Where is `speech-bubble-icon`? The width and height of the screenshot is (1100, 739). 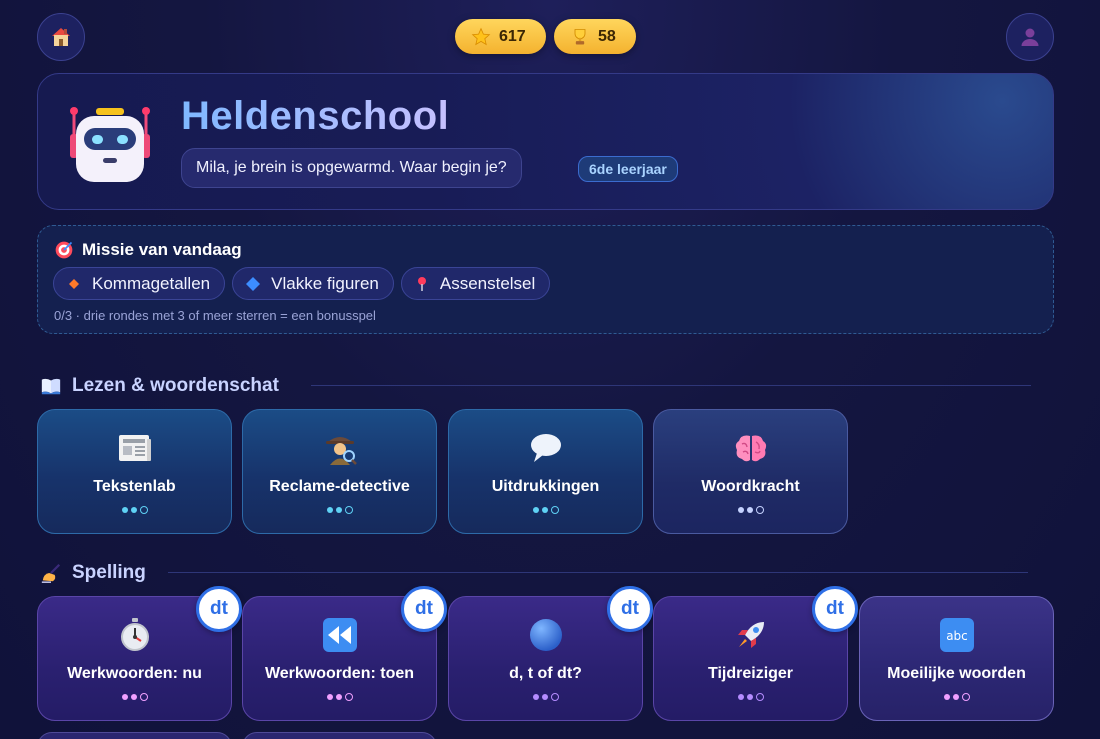 speech-bubble-icon is located at coordinates (545, 448).